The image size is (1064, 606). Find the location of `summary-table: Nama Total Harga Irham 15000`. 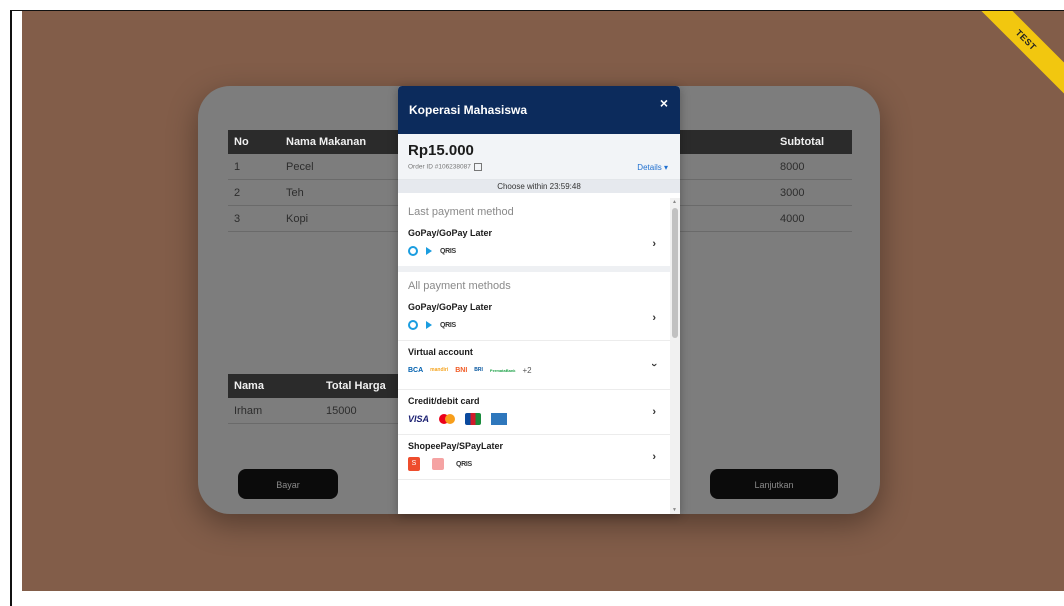

summary-table: Nama Total Harga Irham 15000 is located at coordinates (318, 399).